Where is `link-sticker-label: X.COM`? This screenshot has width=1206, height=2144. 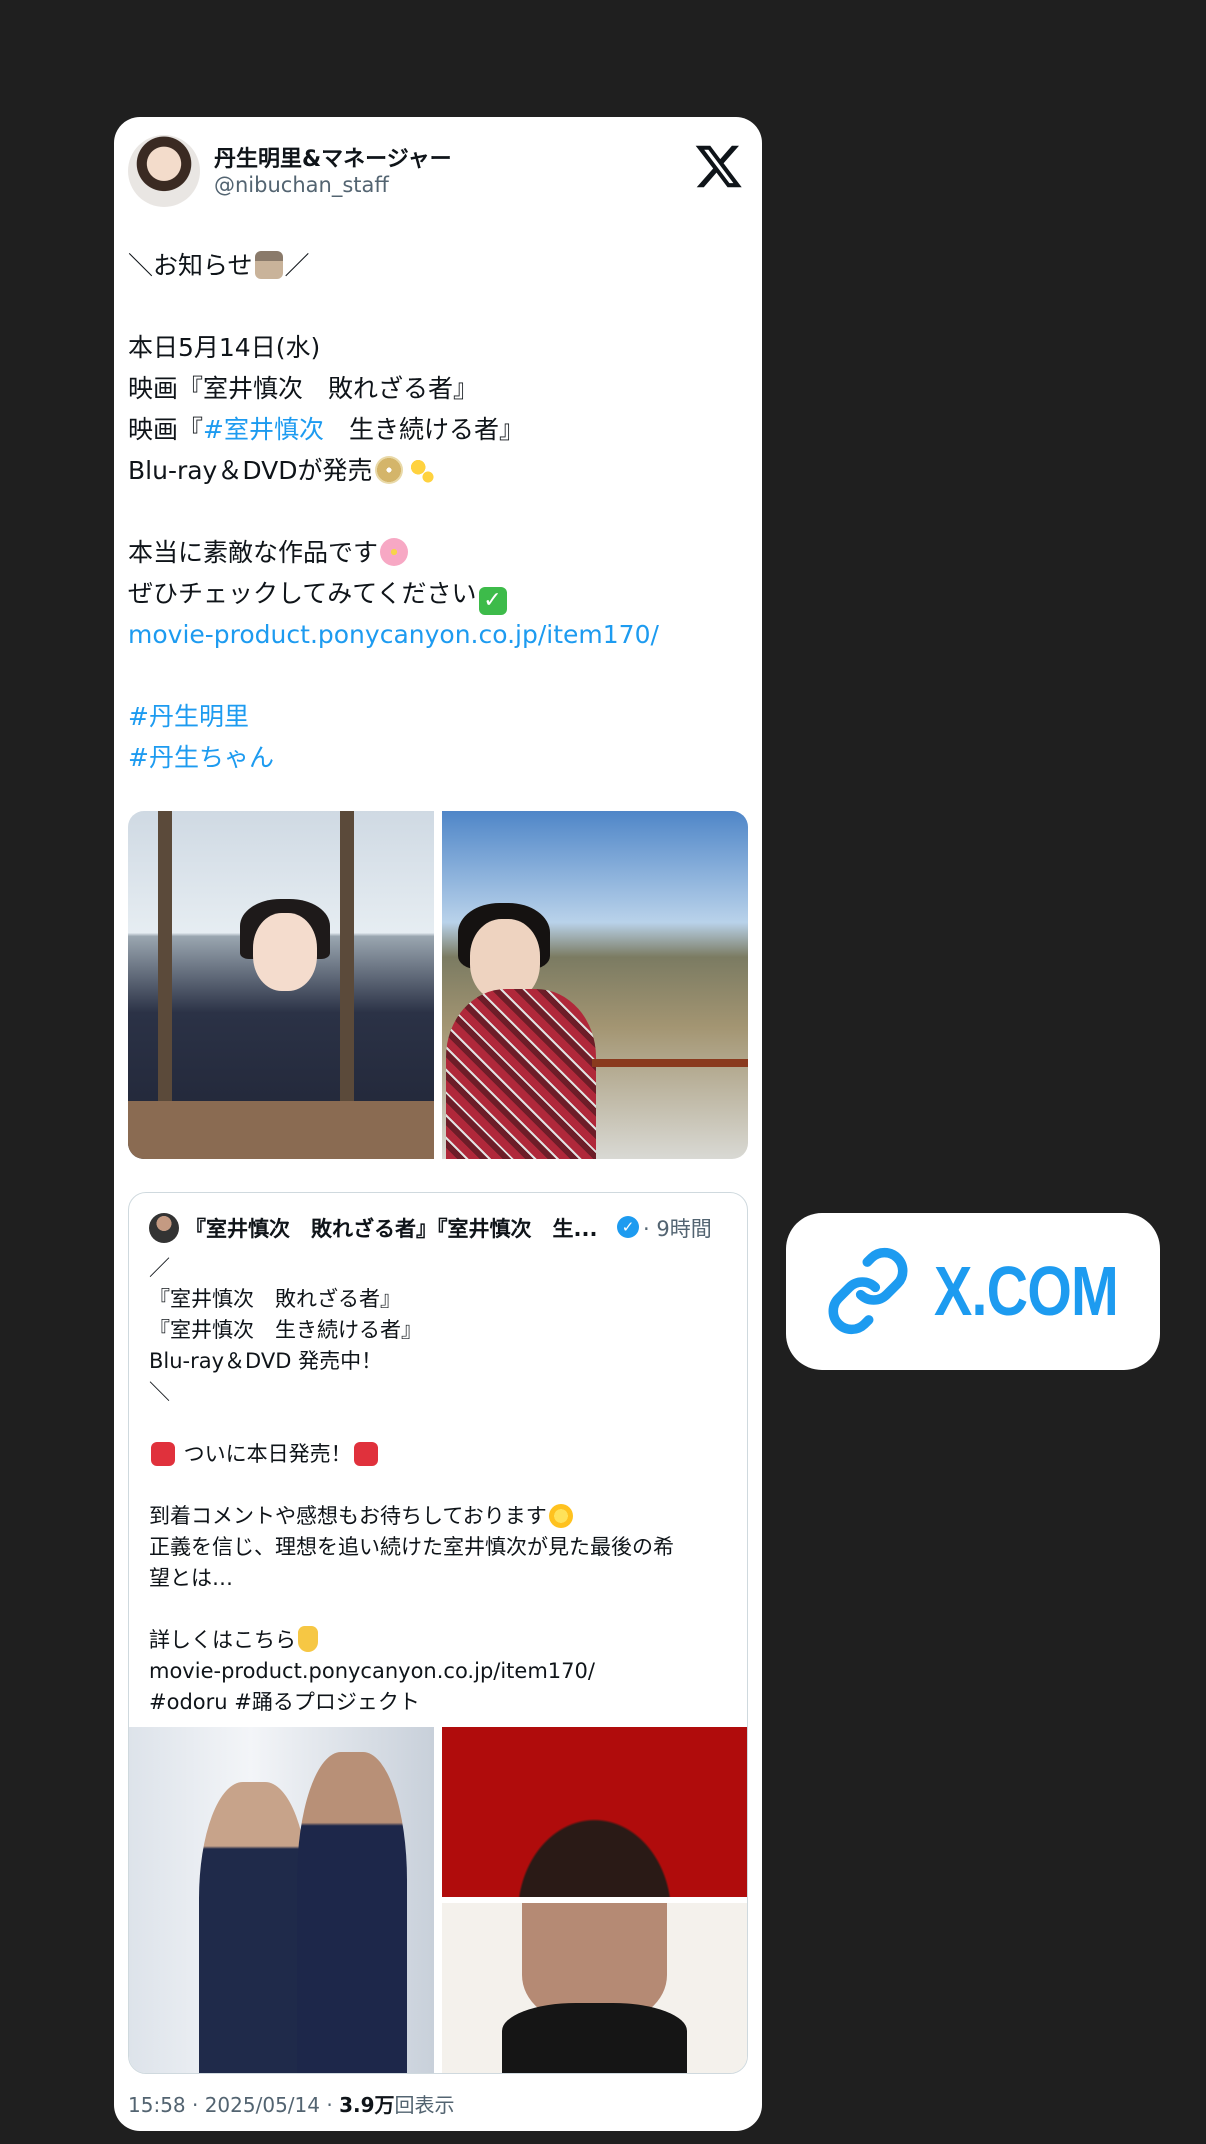
link-sticker-label: X.COM is located at coordinates (1026, 1291).